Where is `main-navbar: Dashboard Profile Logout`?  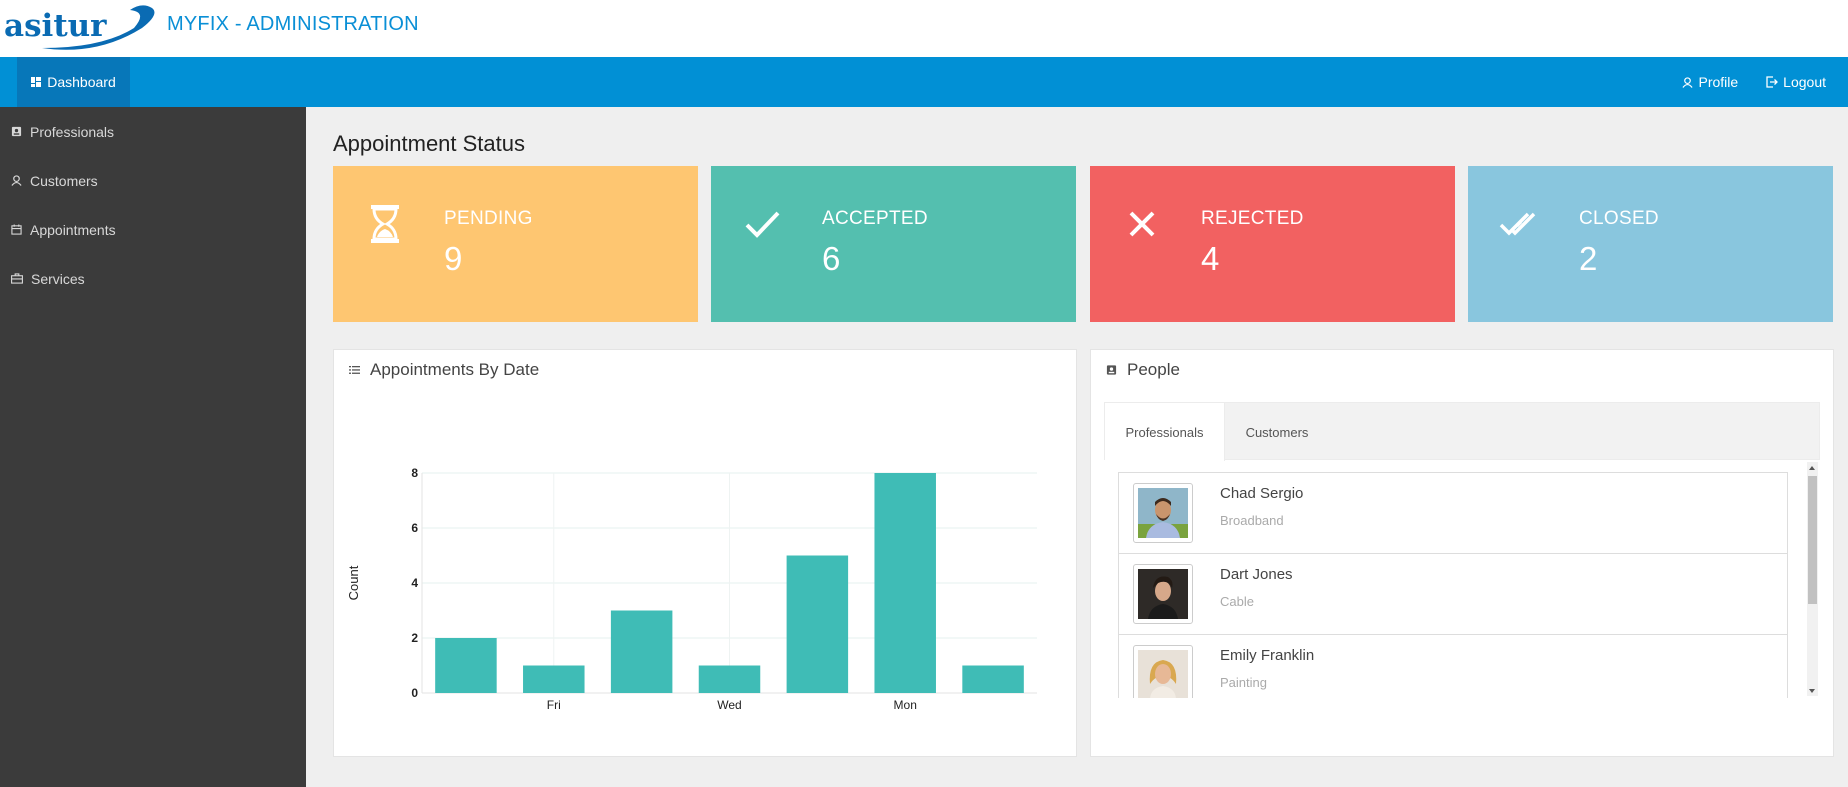
main-navbar: Dashboard Profile Logout is located at coordinates (924, 82).